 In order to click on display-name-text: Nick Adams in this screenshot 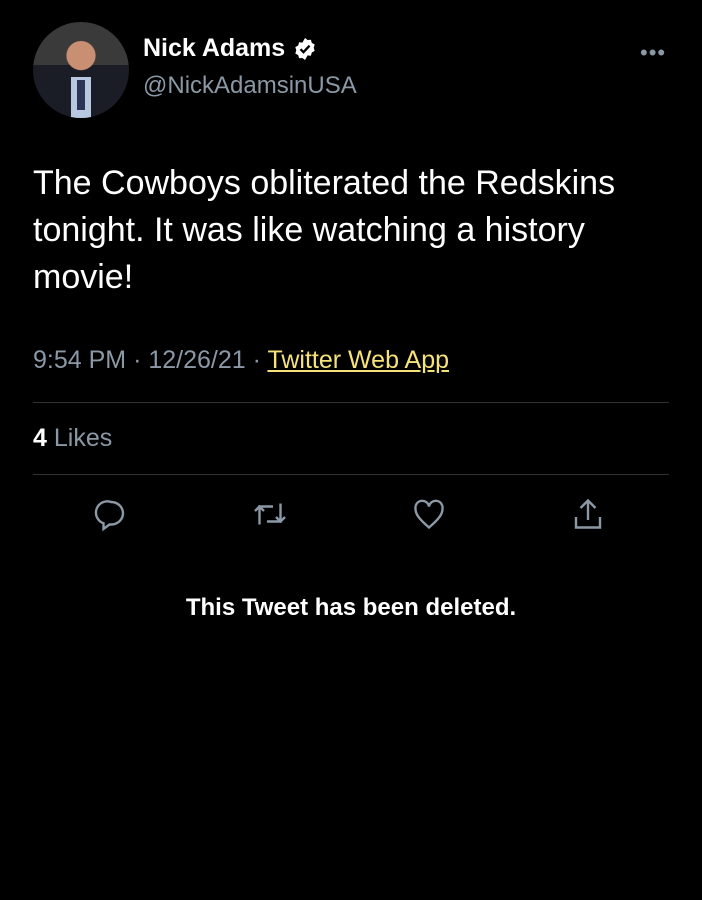, I will do `click(214, 48)`.